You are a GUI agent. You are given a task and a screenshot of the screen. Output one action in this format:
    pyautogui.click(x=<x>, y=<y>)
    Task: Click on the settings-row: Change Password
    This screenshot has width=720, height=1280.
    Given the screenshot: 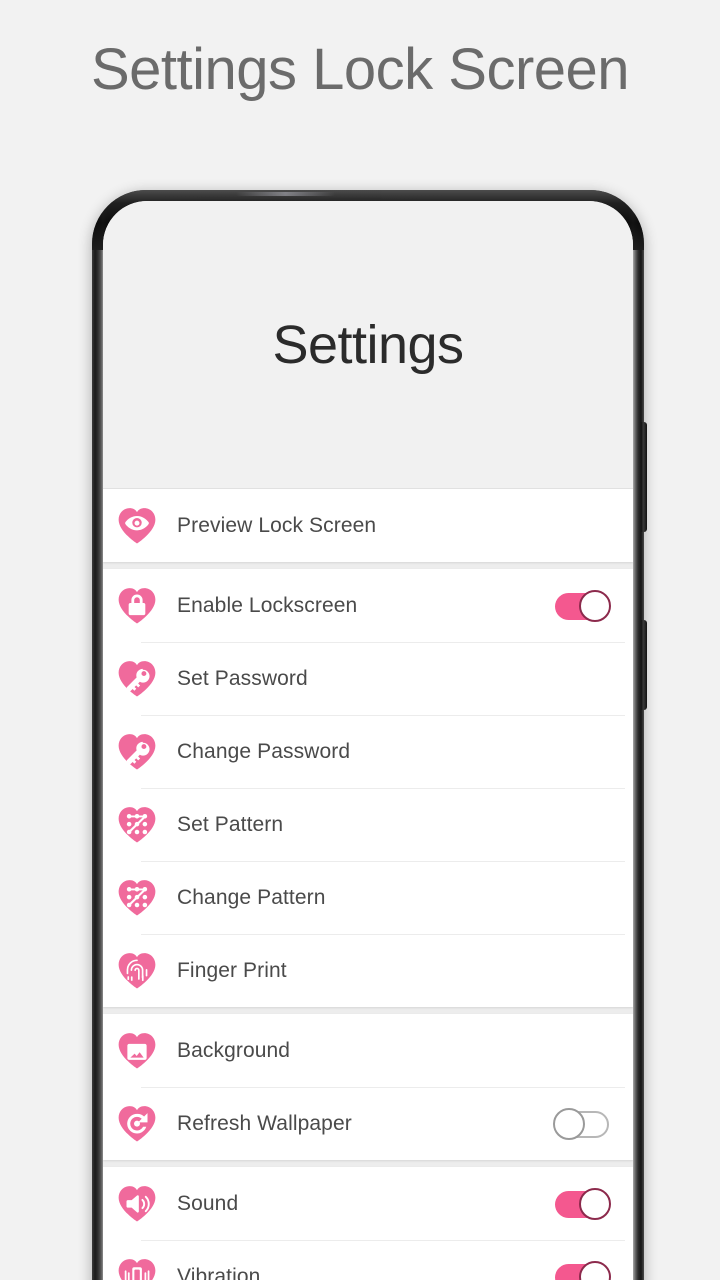 What is the action you would take?
    pyautogui.click(x=368, y=751)
    